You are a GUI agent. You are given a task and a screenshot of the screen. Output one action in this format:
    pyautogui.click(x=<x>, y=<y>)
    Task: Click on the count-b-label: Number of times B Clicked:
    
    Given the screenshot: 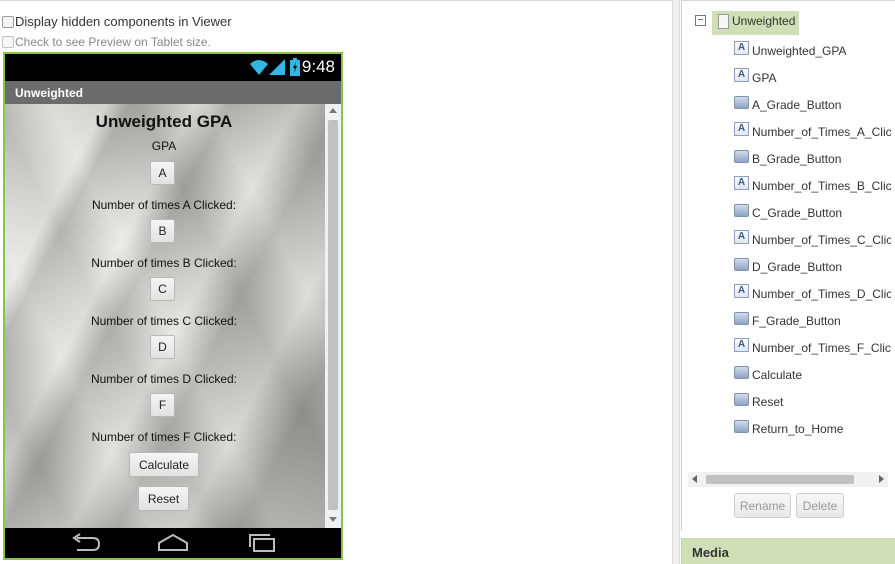 What is the action you would take?
    pyautogui.click(x=164, y=263)
    